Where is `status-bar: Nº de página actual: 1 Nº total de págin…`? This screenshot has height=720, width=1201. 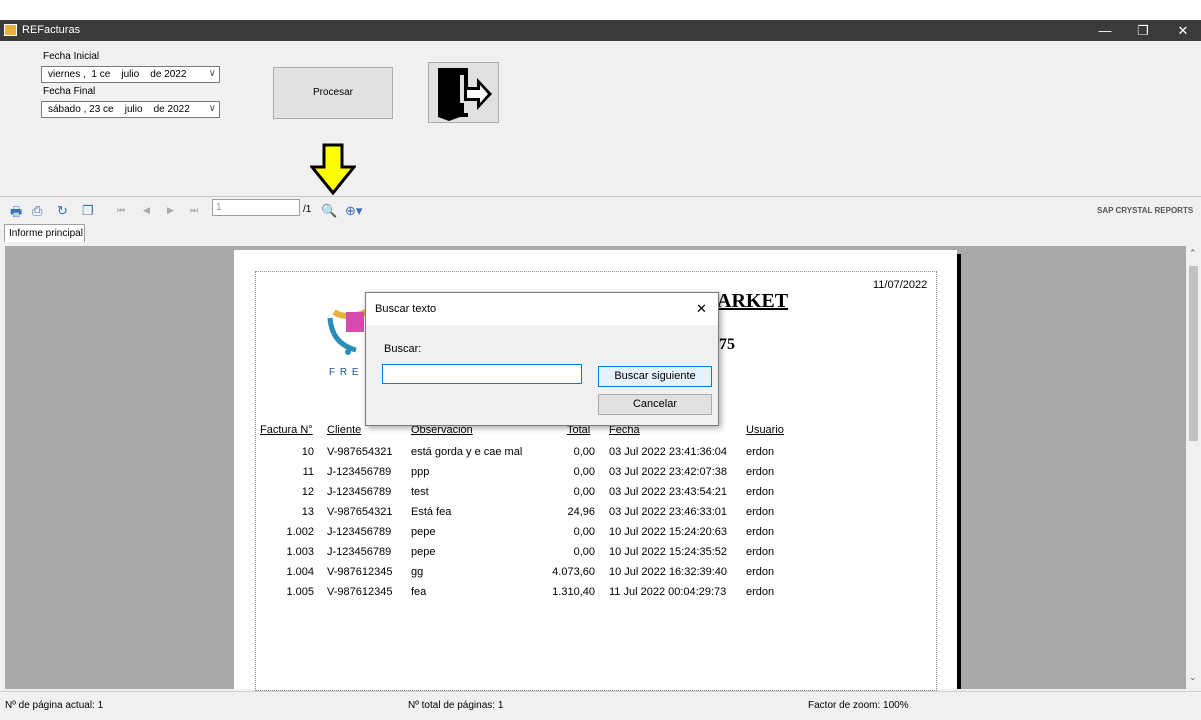 status-bar: Nº de página actual: 1 Nº total de págin… is located at coordinates (600, 705).